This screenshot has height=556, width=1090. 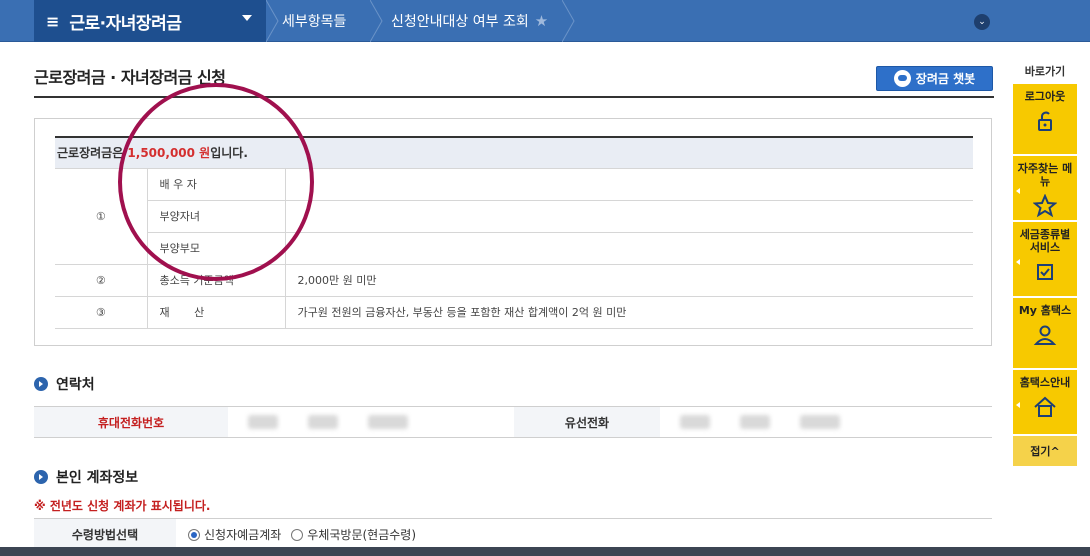 What do you see at coordinates (92, 153) in the screenshot?
I see `summary-prefix: 근로장려금은` at bounding box center [92, 153].